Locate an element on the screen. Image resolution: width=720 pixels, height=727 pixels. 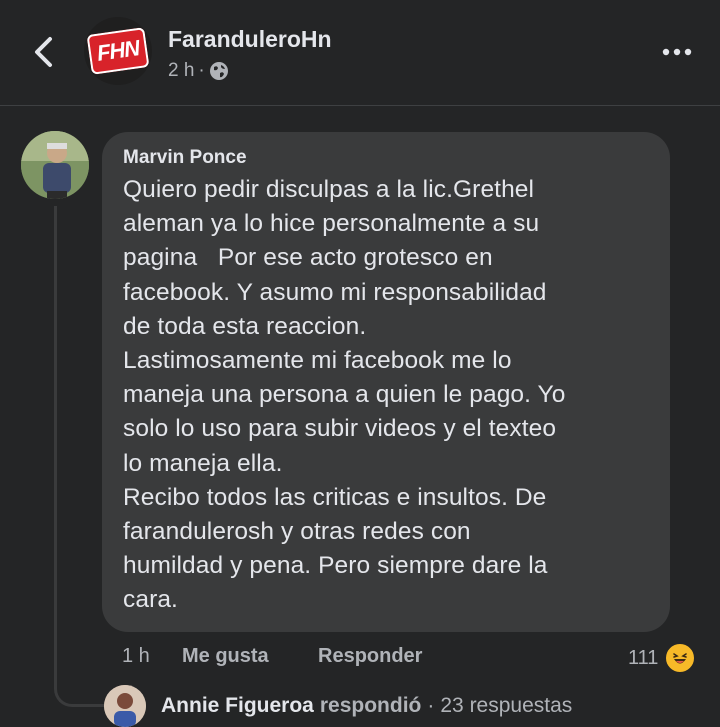
view-replies-link: Annie Figueroa respondió · 23 respuestas is located at coordinates (338, 706).